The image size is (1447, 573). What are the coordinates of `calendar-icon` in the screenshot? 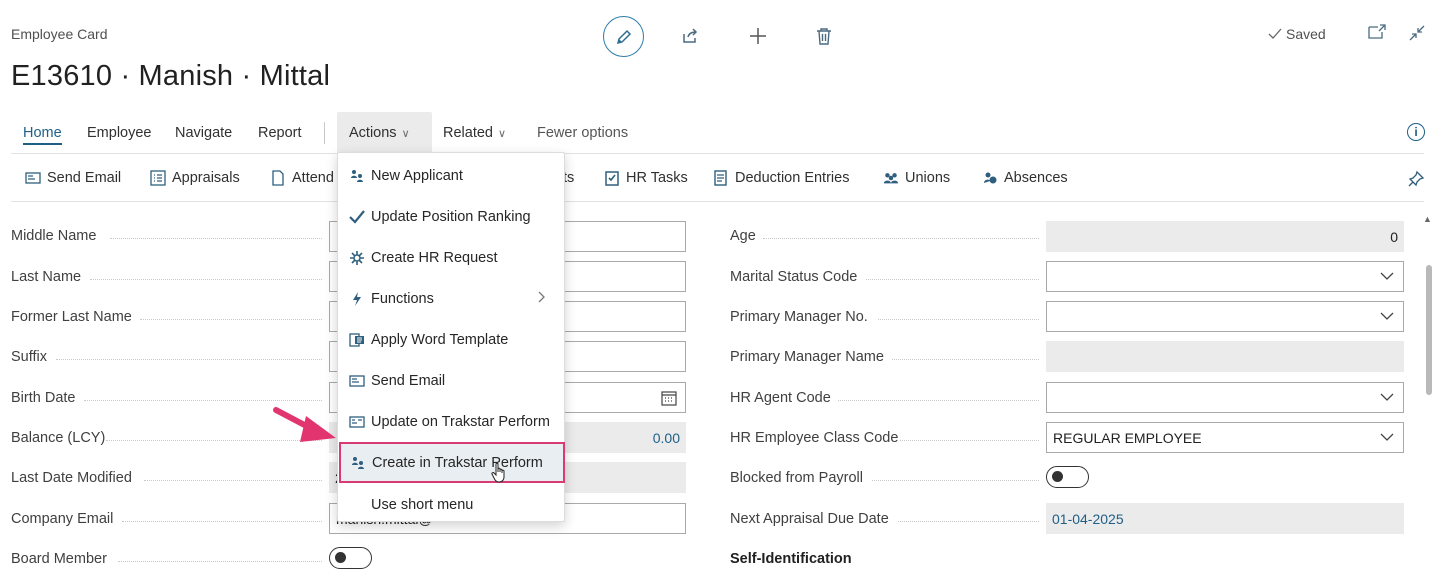 It's located at (669, 398).